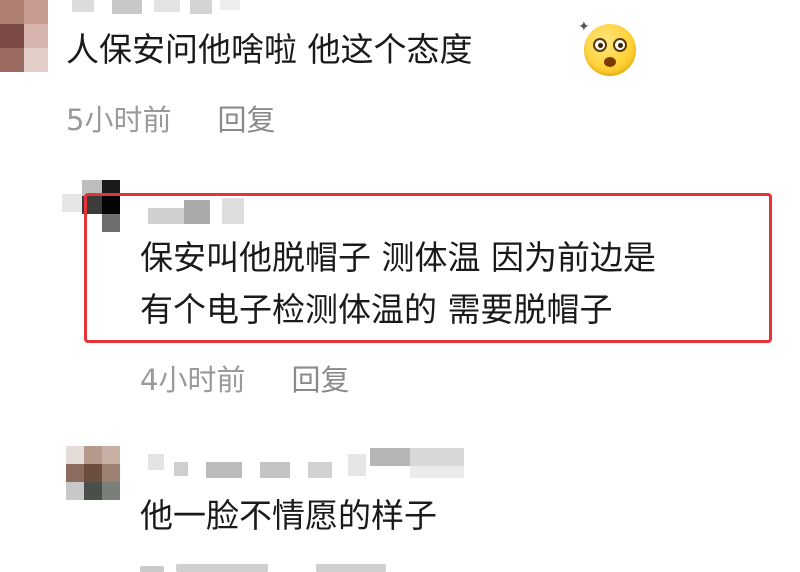  I want to click on shocked-face-emoji: ✦, so click(607, 48).